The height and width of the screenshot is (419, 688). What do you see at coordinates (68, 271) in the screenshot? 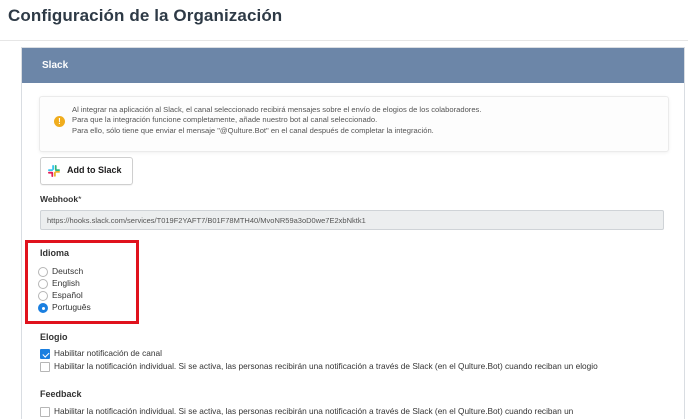
I see `radio-label: Deutsch` at bounding box center [68, 271].